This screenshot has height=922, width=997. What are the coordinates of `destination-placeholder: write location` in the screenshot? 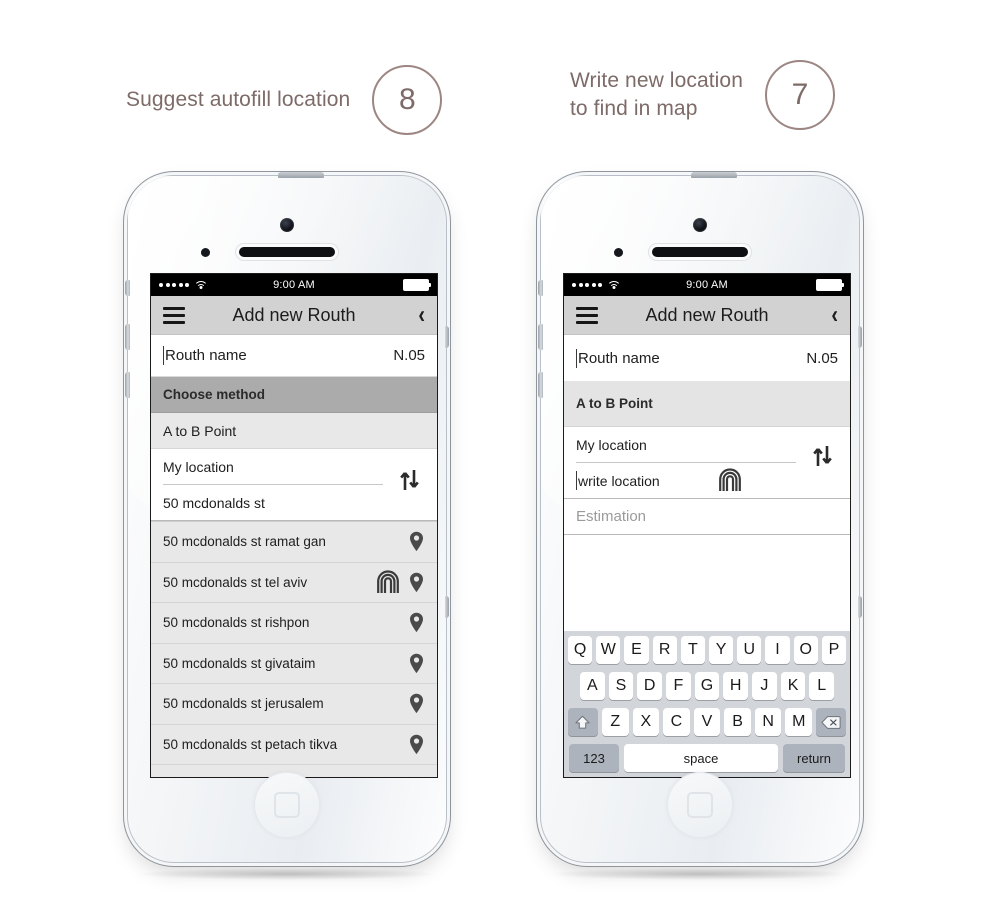 It's located at (619, 480).